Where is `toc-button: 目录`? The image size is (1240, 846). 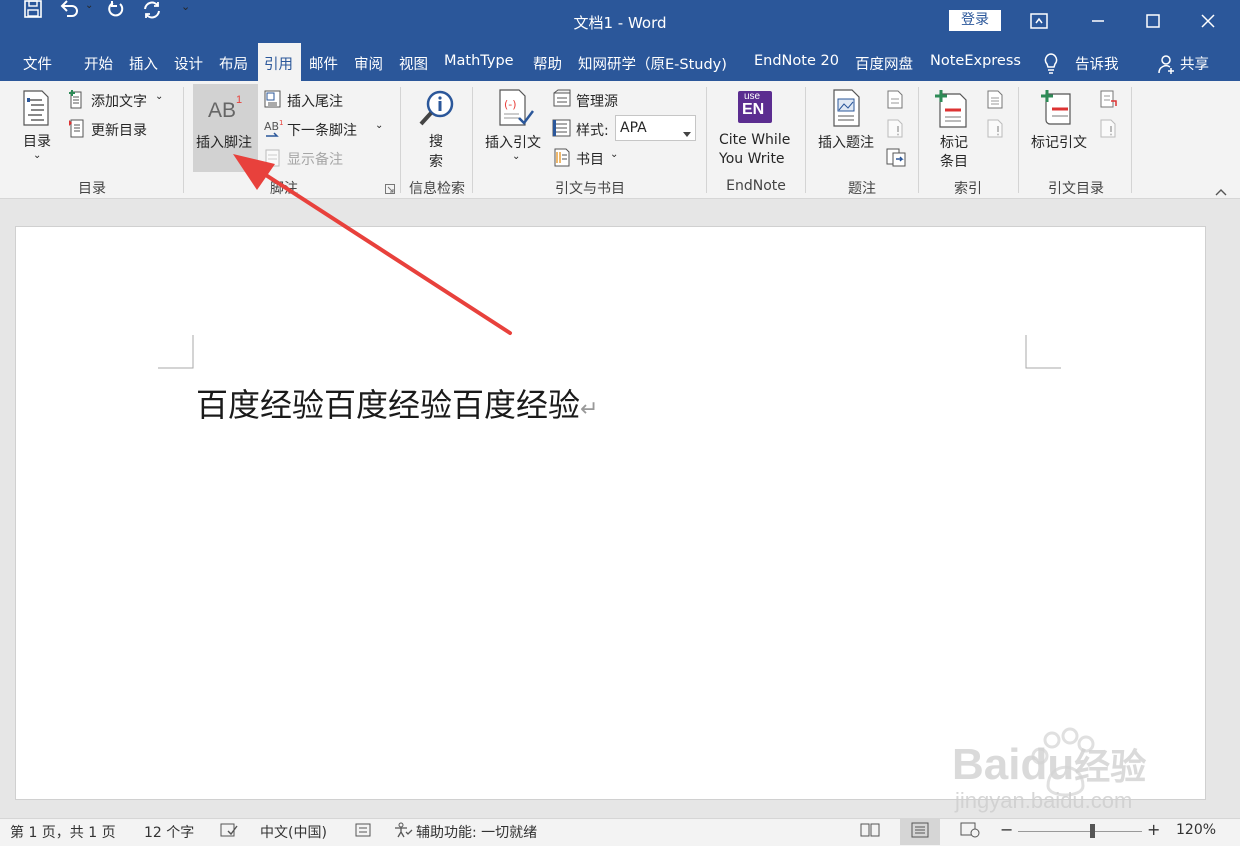 toc-button: 目录 is located at coordinates (37, 141).